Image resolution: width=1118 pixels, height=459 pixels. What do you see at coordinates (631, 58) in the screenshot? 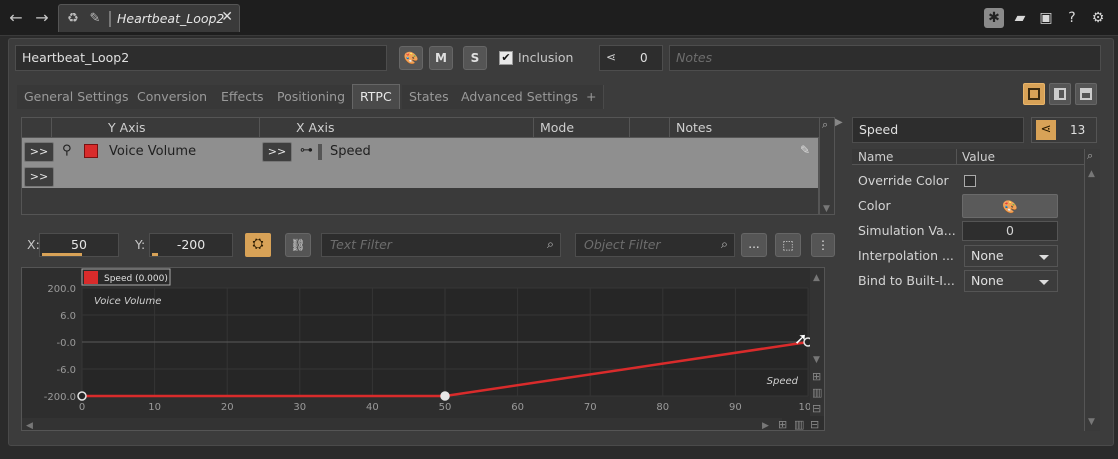
I see `share-box: ⋖ 0` at bounding box center [631, 58].